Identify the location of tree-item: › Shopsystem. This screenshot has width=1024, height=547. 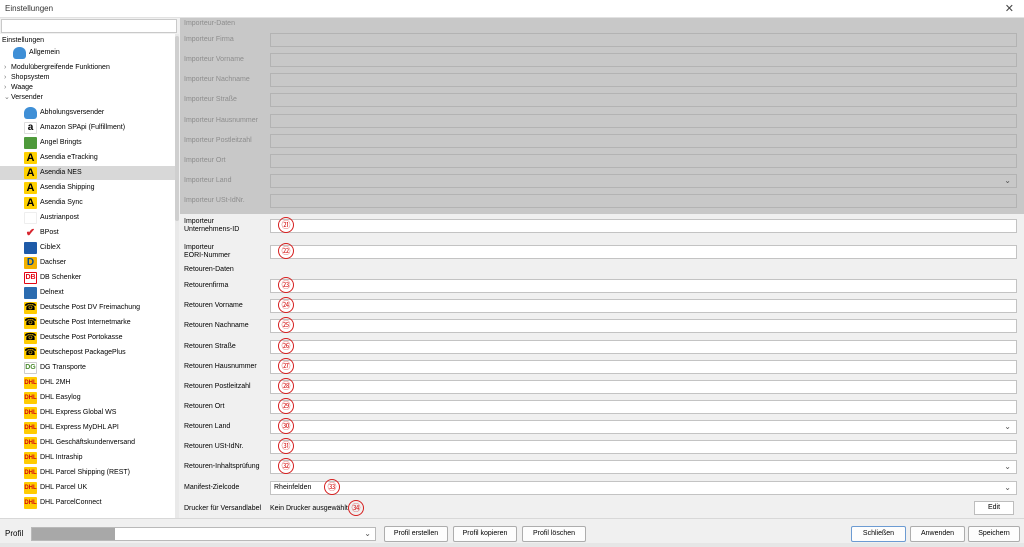
(87, 78).